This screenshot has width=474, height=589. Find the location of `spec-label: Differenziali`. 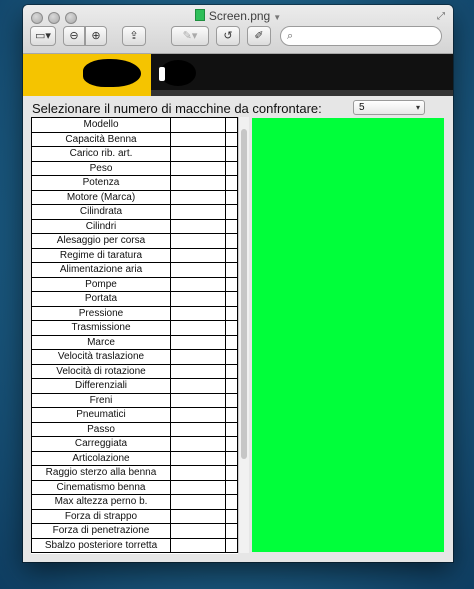

spec-label: Differenziali is located at coordinates (101, 386).